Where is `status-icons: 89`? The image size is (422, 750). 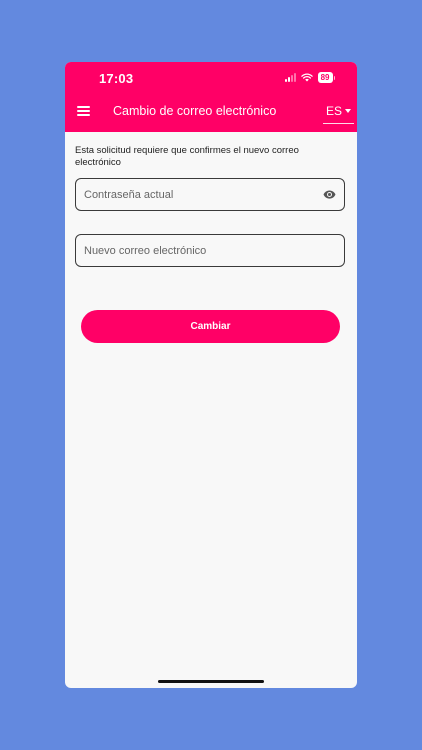 status-icons: 89 is located at coordinates (309, 77).